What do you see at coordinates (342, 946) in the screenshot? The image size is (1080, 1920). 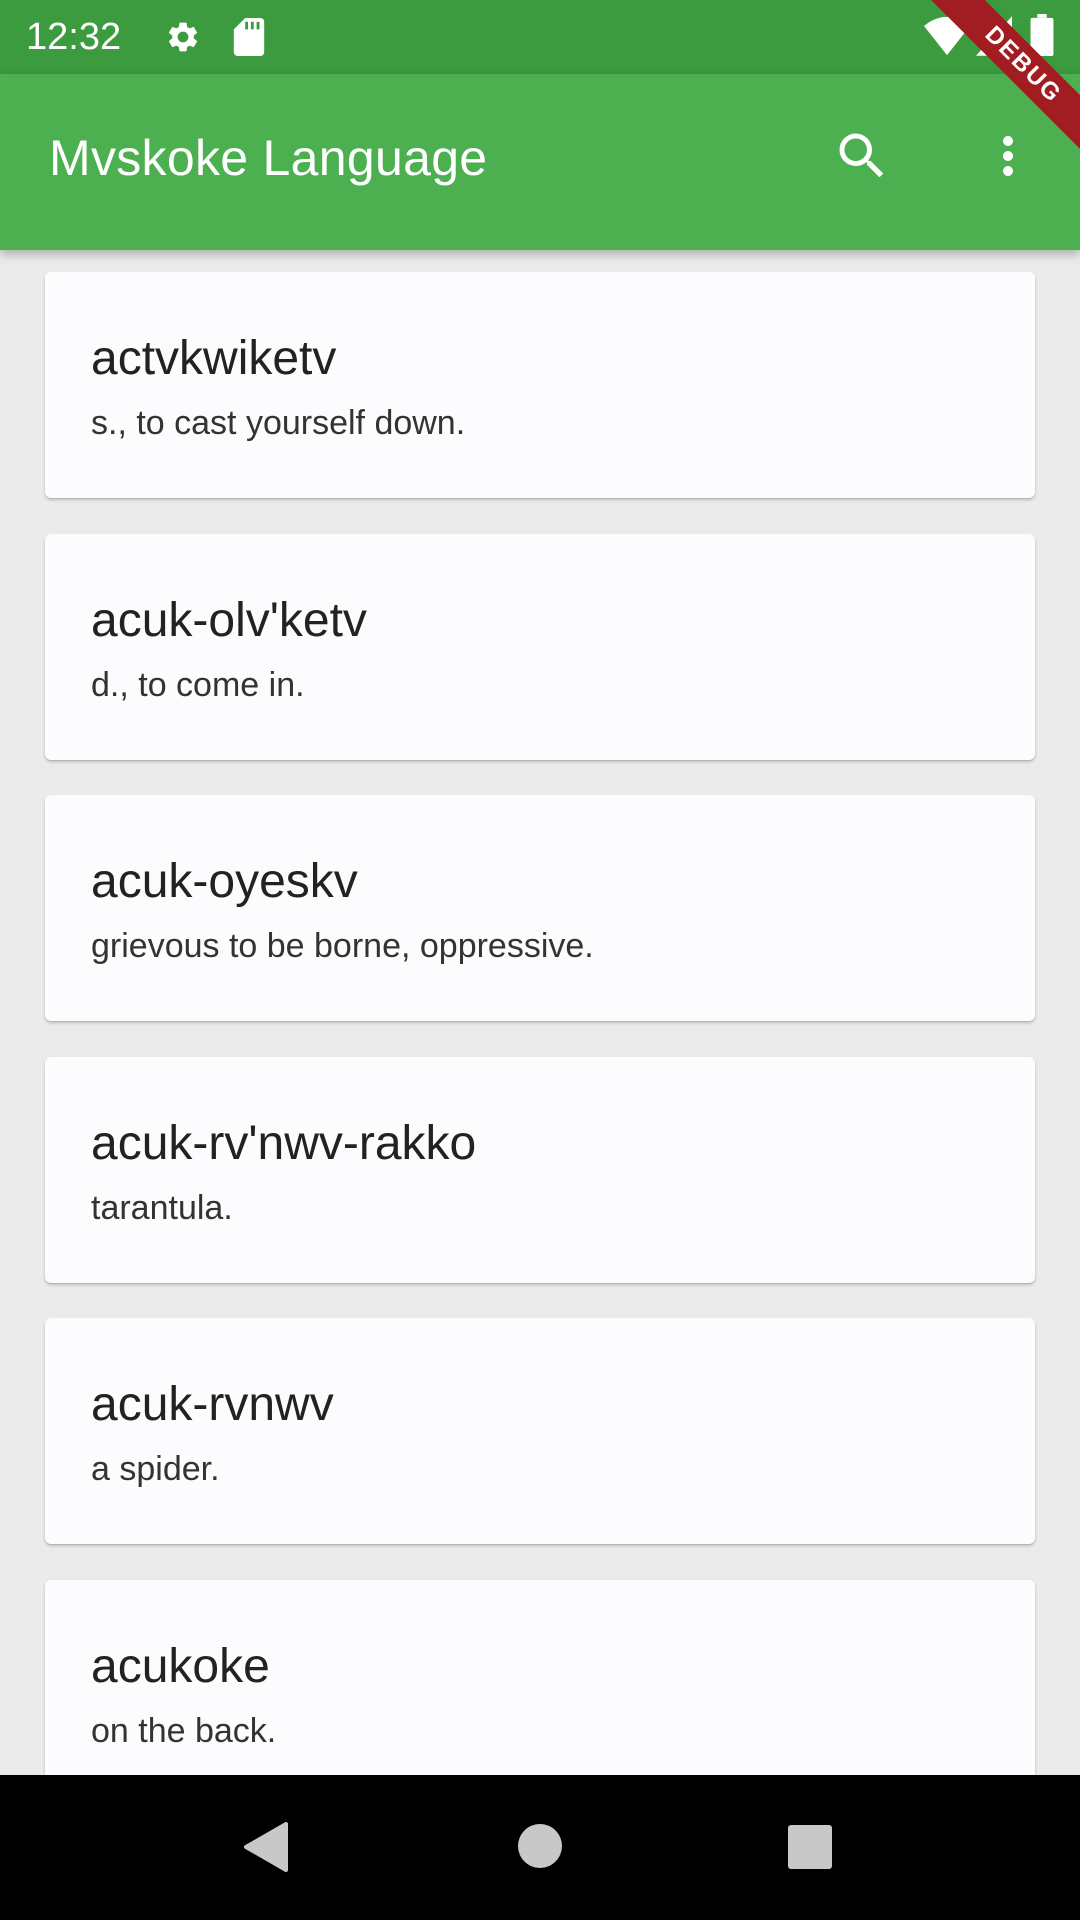 I see `entry-definition: grievous to be borne, oppressive.` at bounding box center [342, 946].